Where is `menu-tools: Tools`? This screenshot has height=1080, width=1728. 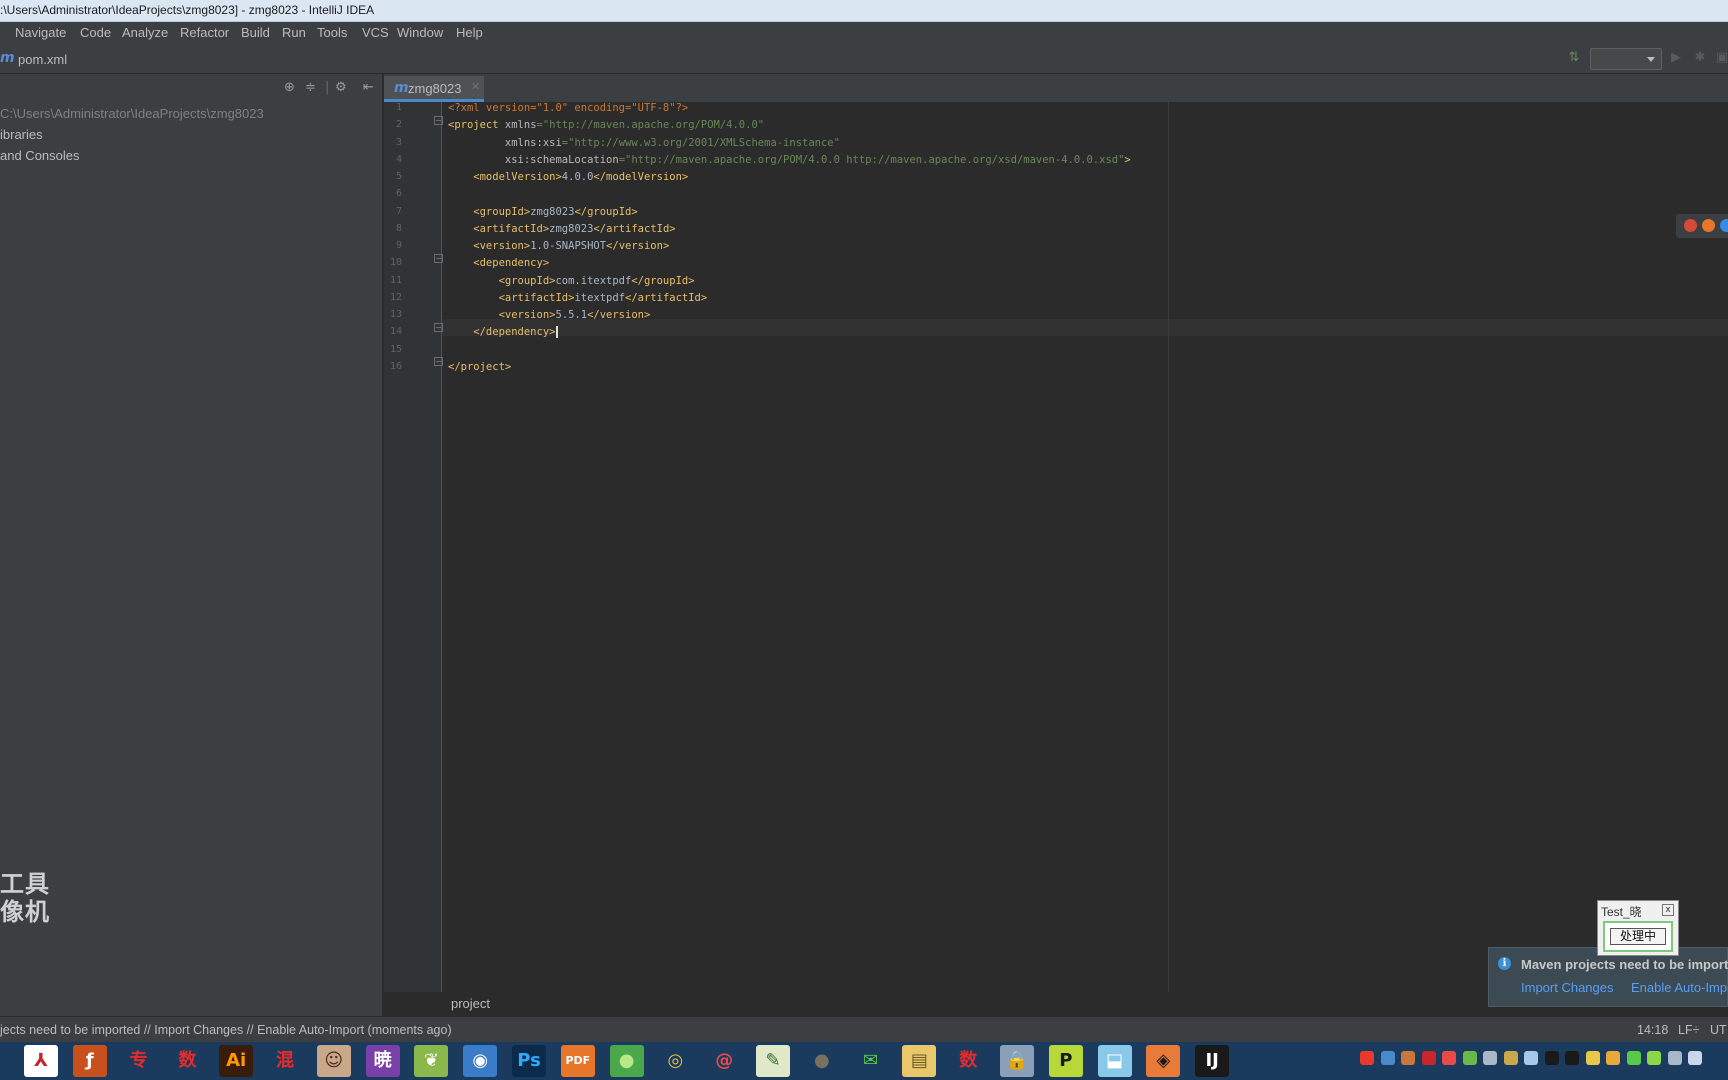
menu-tools: Tools is located at coordinates (332, 32).